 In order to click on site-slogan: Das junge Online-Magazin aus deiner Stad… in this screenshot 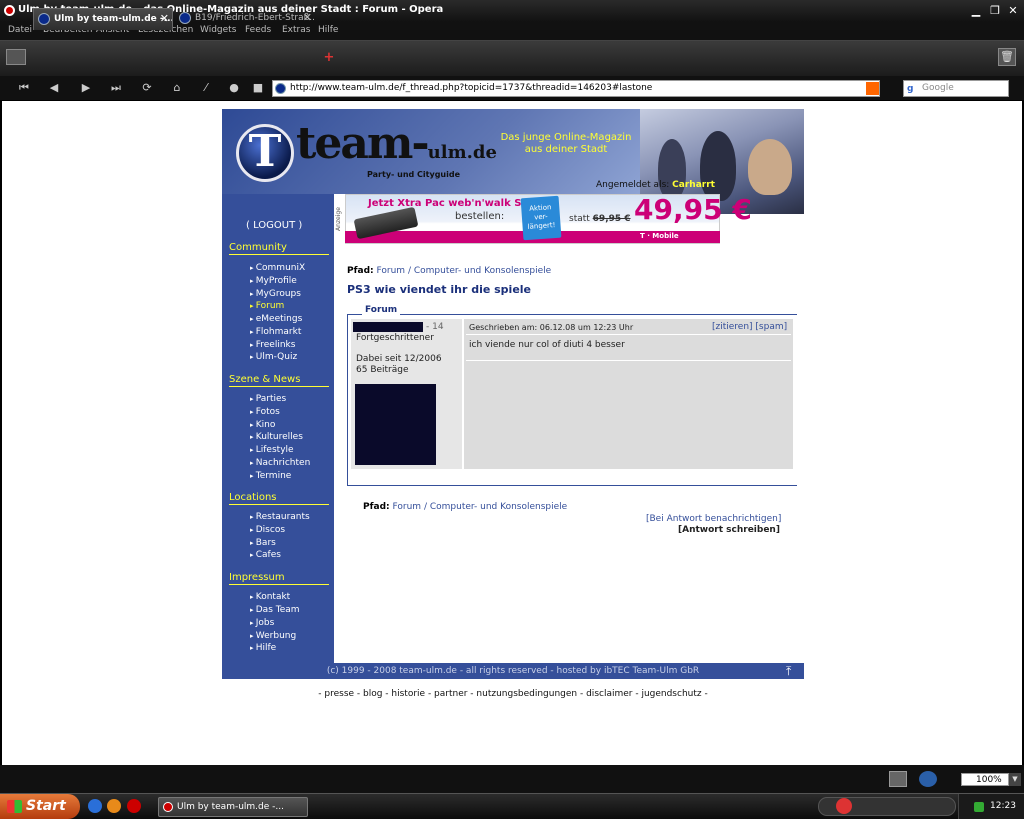, I will do `click(566, 144)`.